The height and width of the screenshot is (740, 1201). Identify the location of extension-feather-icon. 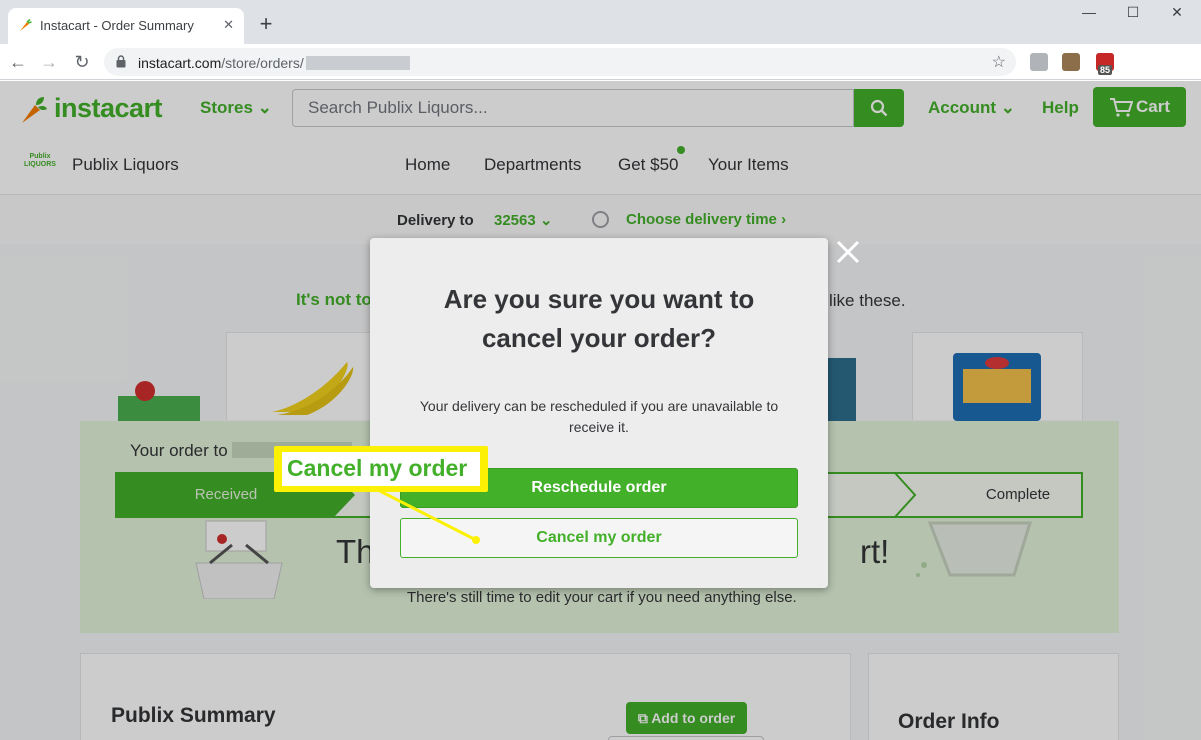
(1039, 62).